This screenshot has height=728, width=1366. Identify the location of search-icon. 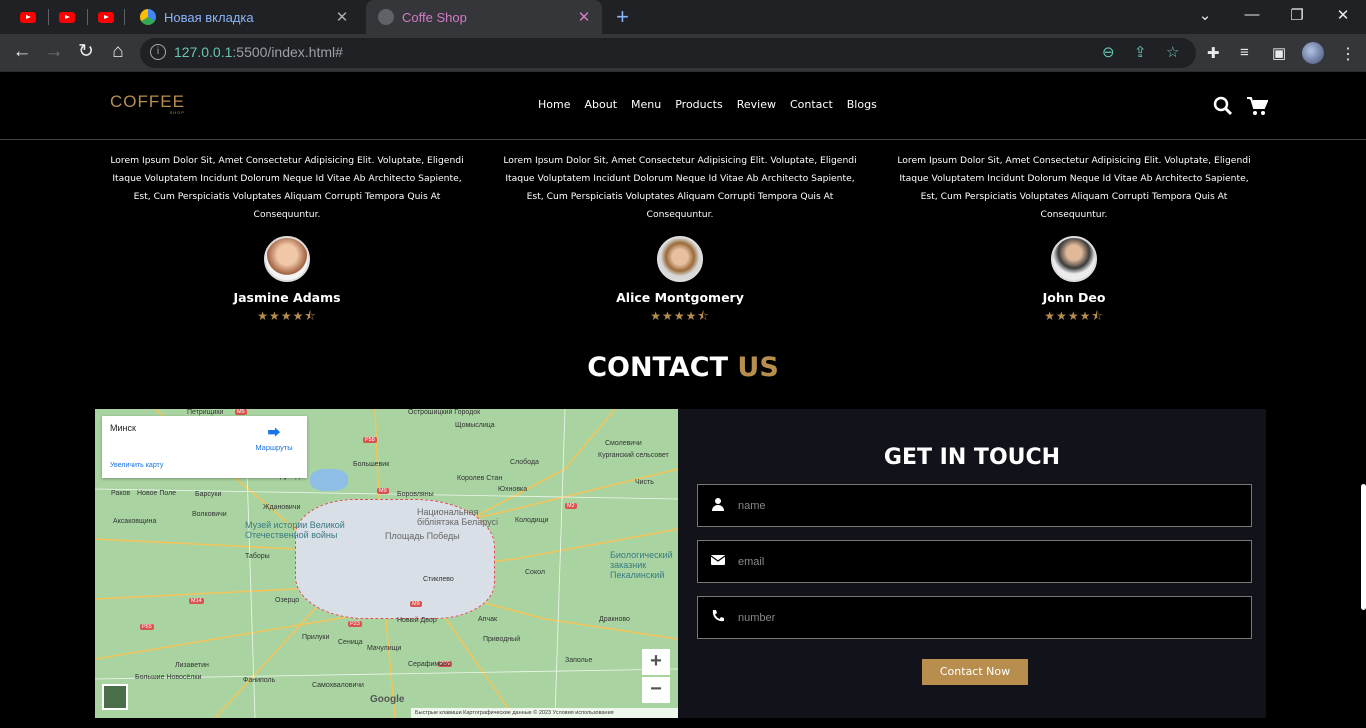
(1223, 108).